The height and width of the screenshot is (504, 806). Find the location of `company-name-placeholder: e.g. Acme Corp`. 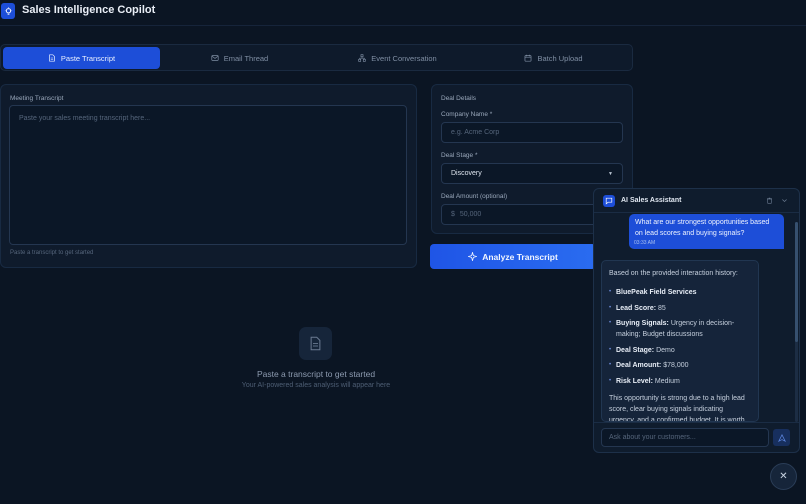

company-name-placeholder: e.g. Acme Corp is located at coordinates (475, 132).